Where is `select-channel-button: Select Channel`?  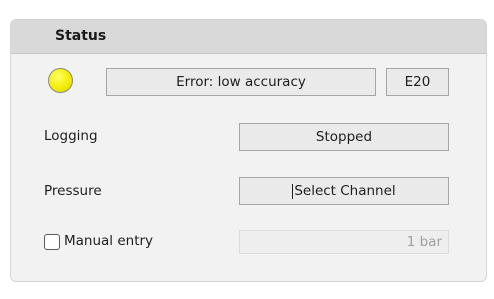 select-channel-button: Select Channel is located at coordinates (344, 191).